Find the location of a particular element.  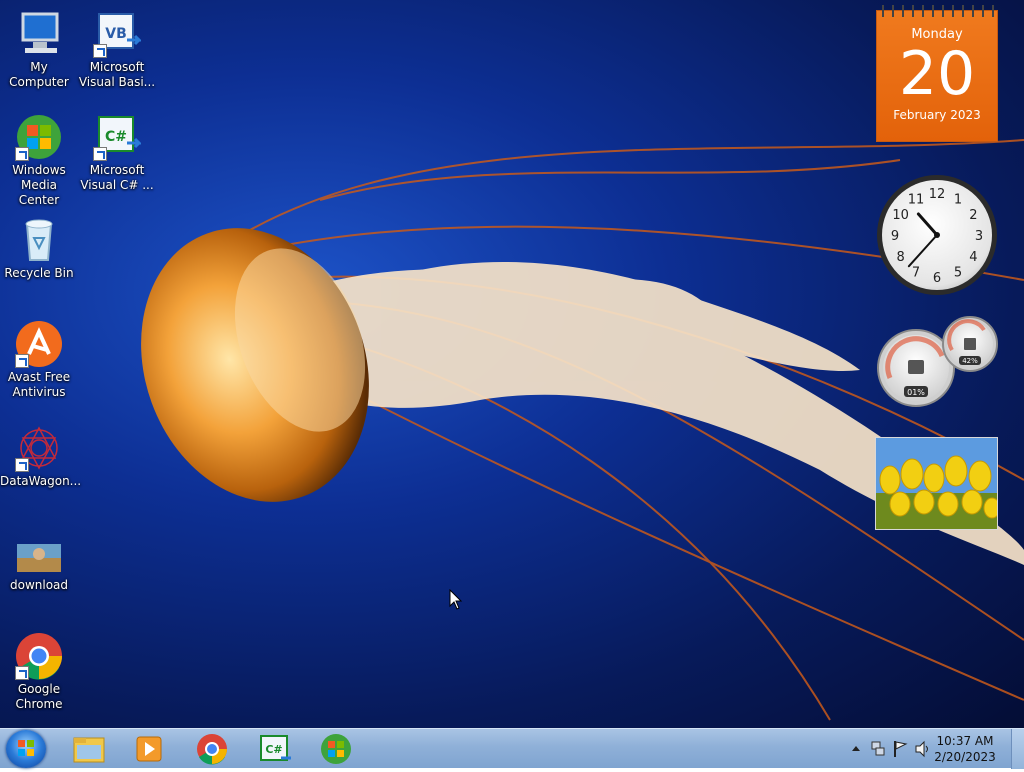

desktop-icon-my-computer: My Computer is located at coordinates (39, 50).